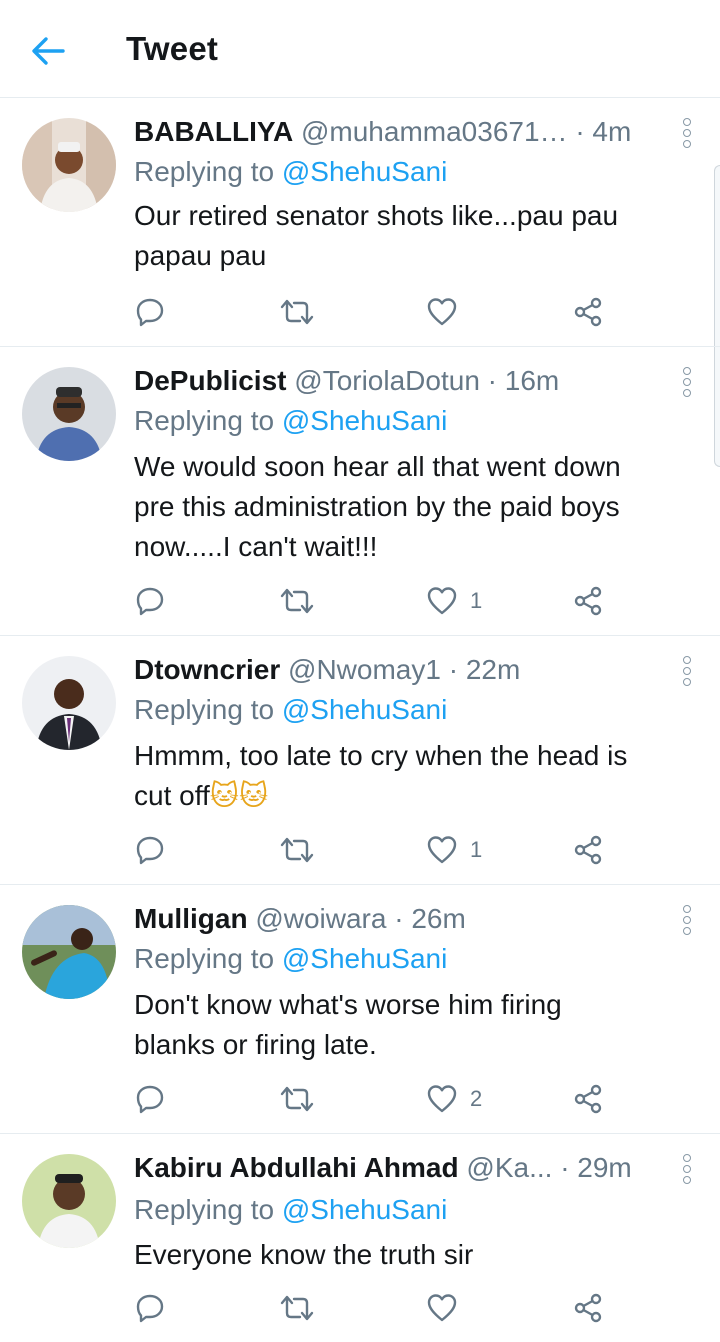 This screenshot has width=720, height=1342. What do you see at coordinates (191, 918) in the screenshot?
I see `display-name: Mulligan` at bounding box center [191, 918].